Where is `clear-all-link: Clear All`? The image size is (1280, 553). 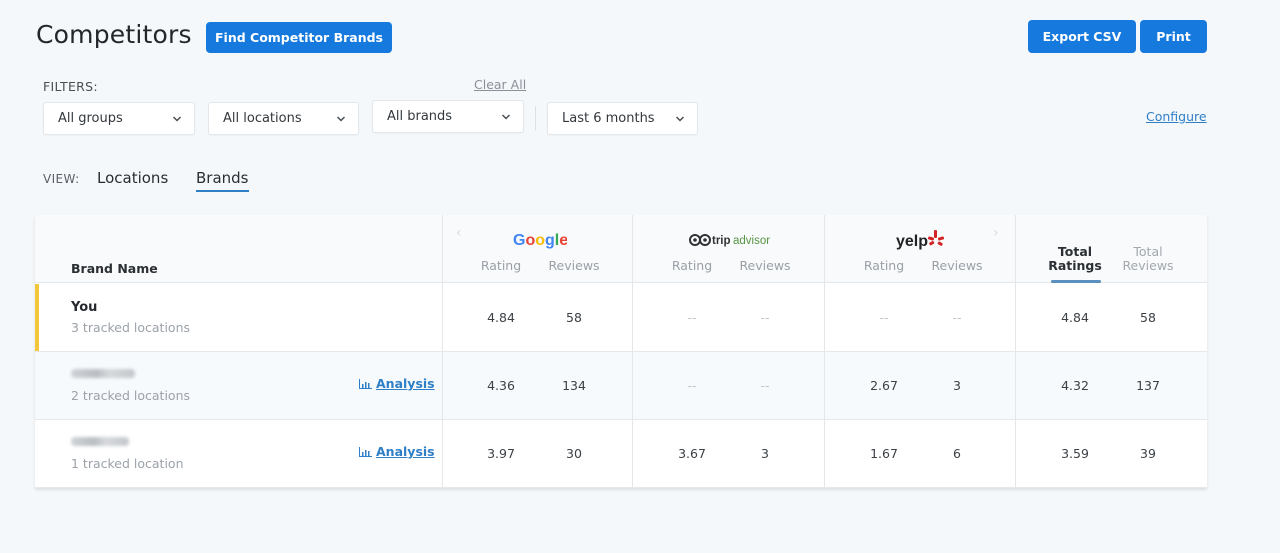
clear-all-link: Clear All is located at coordinates (500, 84).